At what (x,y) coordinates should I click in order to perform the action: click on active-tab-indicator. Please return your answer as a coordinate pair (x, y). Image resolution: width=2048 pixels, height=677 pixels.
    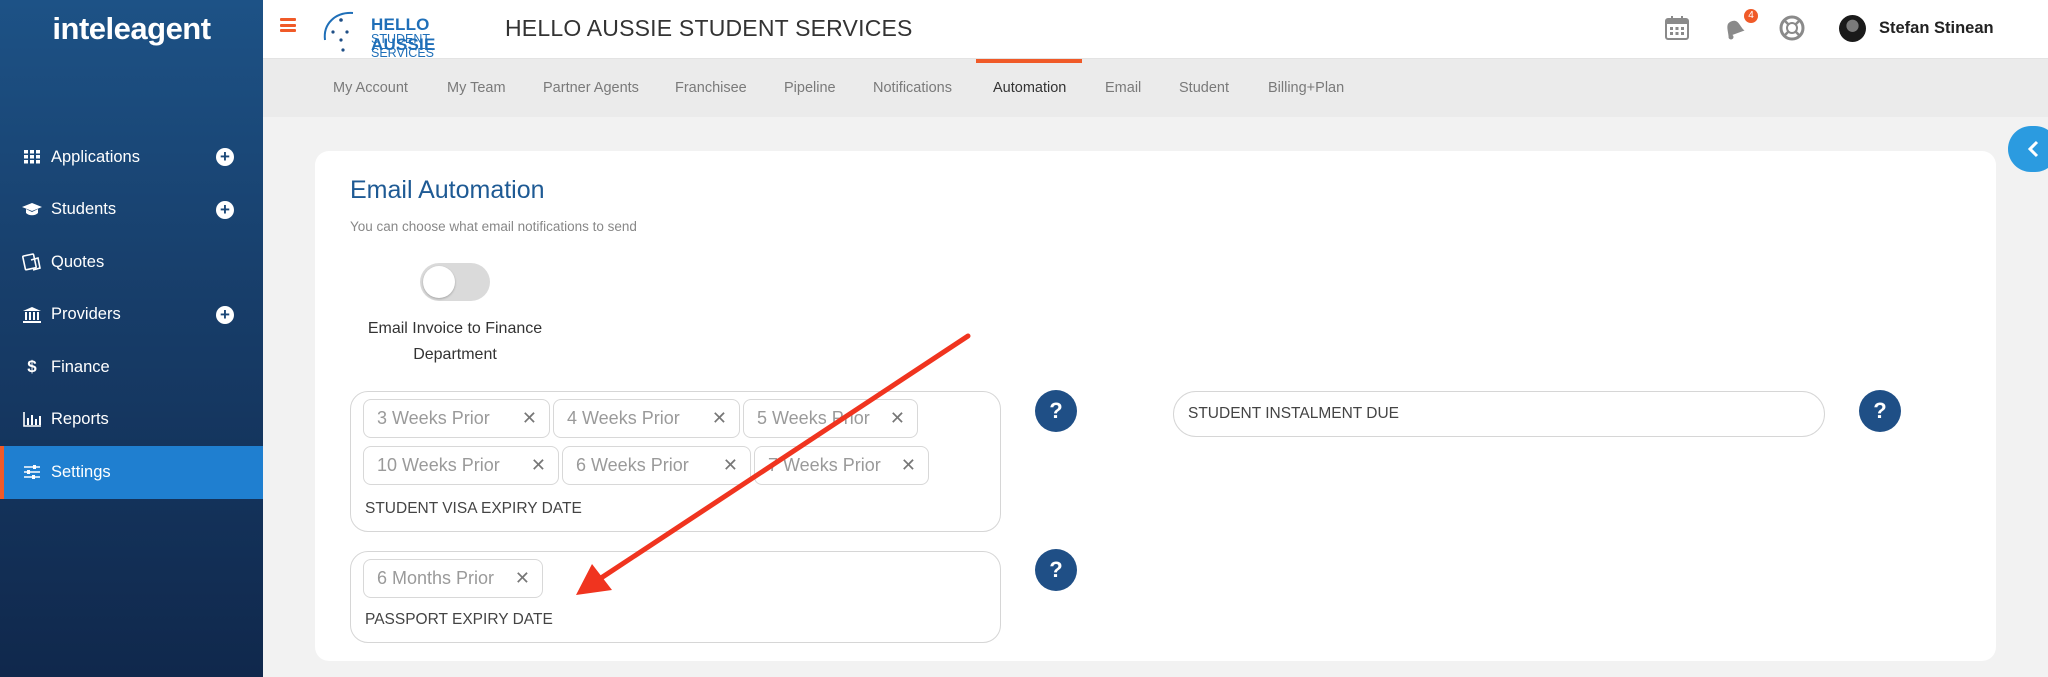
    Looking at the image, I should click on (1029, 61).